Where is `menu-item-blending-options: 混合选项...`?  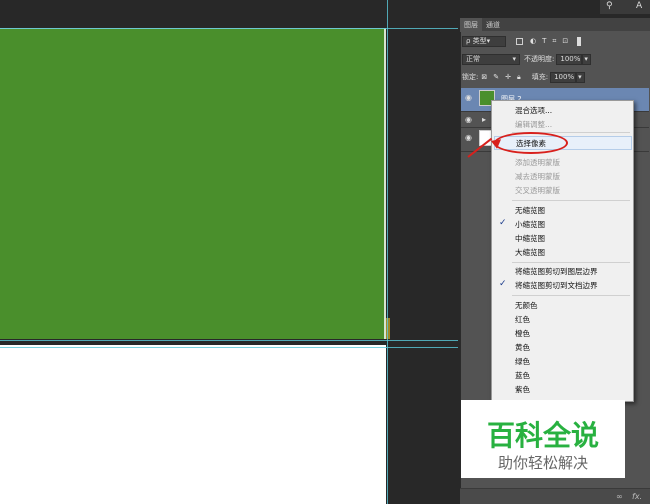 menu-item-blending-options: 混合选项... is located at coordinates (533, 110).